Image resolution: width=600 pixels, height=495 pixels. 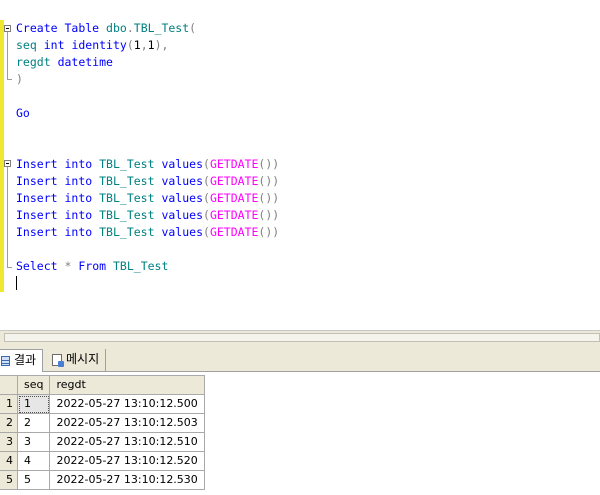 I want to click on code-token: Create, so click(x=37, y=28).